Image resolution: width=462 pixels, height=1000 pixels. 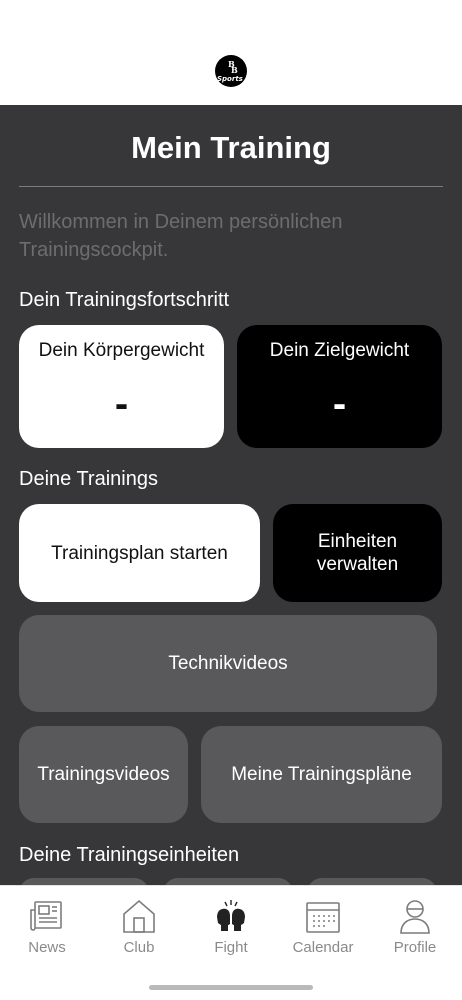 I want to click on body-weight-card: Dein Körpergewicht -, so click(x=121, y=386).